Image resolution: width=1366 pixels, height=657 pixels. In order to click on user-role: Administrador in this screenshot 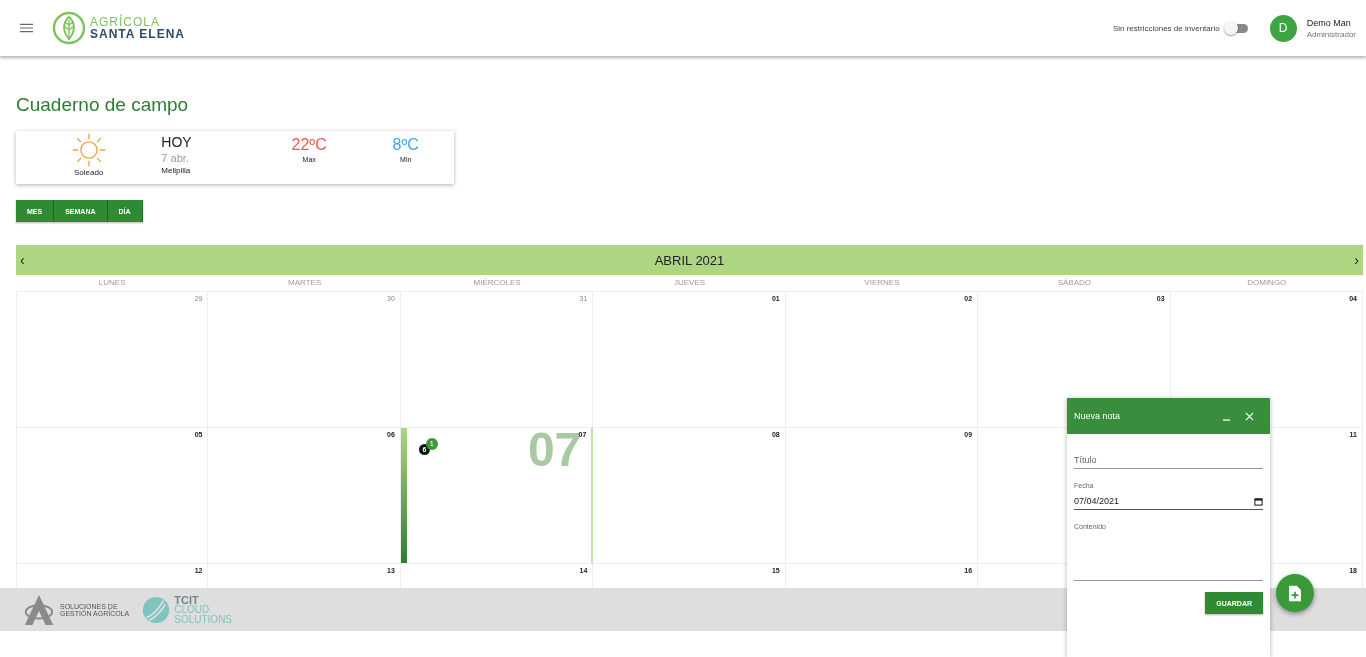, I will do `click(1331, 34)`.